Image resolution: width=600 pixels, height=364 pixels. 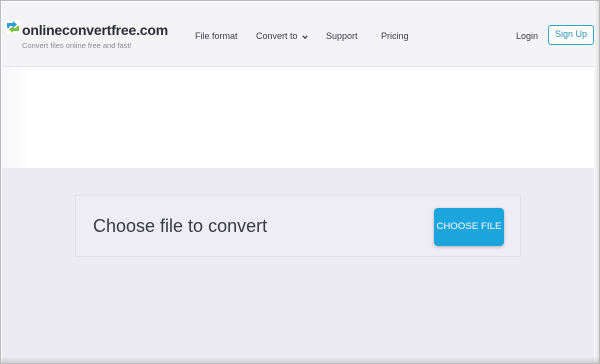 I want to click on upload-card: Choose file to convert CHOOSE FILE, so click(x=298, y=226).